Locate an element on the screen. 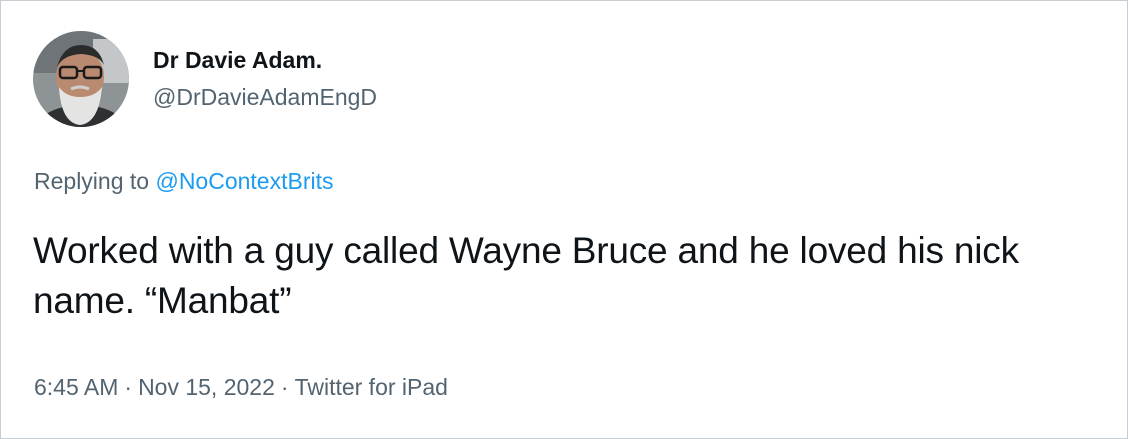 This screenshot has width=1128, height=439. replying-to-line: Replying to @NoContextBrits is located at coordinates (183, 181).